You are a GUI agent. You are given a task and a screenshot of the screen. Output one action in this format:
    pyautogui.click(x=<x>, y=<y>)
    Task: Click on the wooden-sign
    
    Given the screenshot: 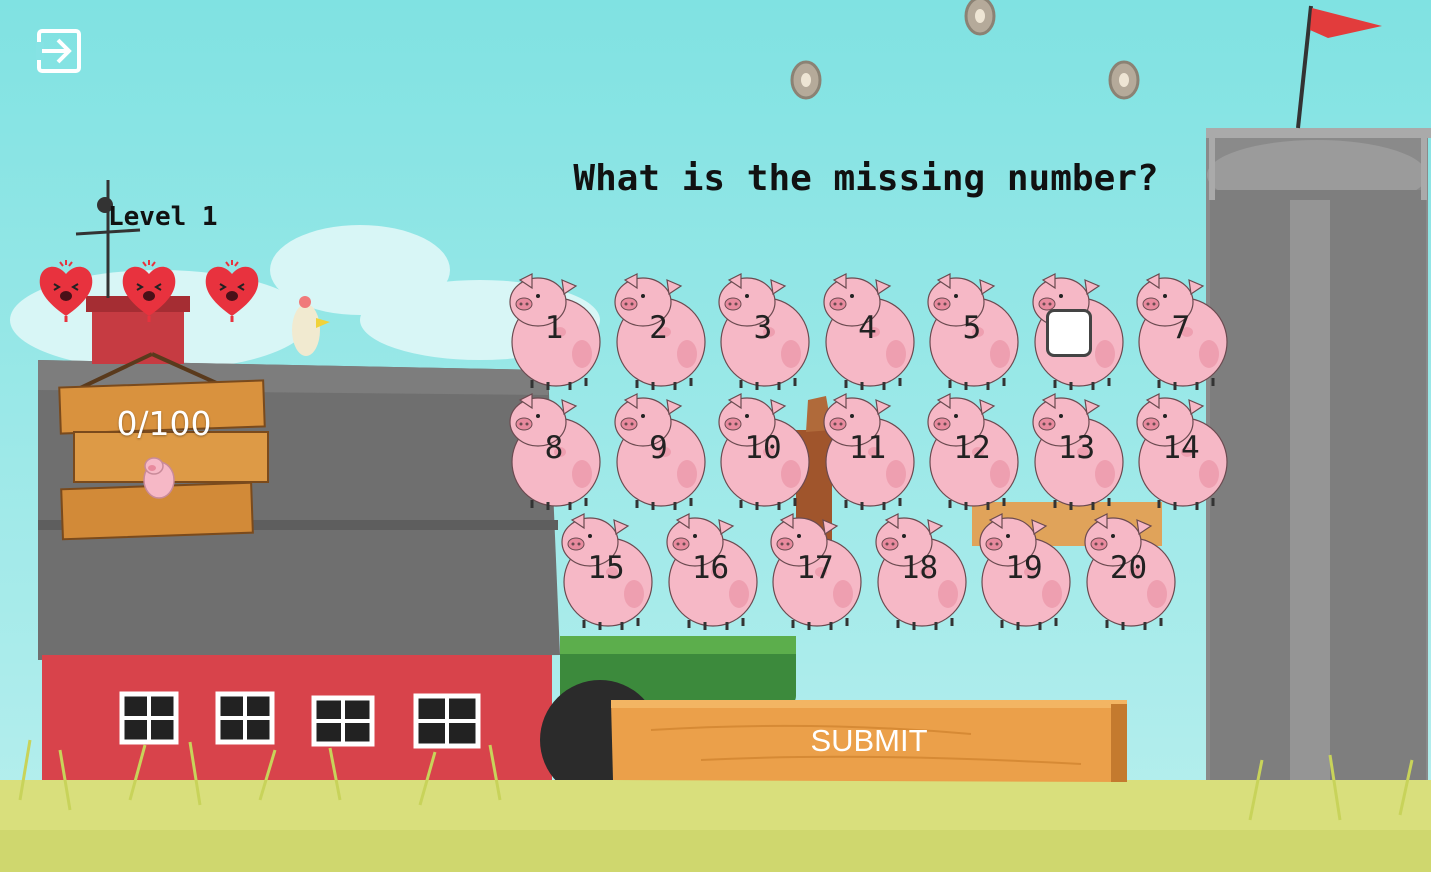 What is the action you would take?
    pyautogui.click(x=163, y=446)
    